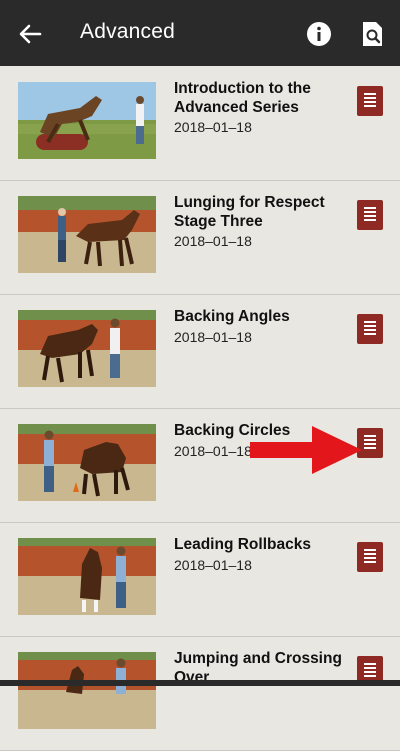 This screenshot has width=400, height=751. I want to click on annotation-arrow-icon, so click(306, 450).